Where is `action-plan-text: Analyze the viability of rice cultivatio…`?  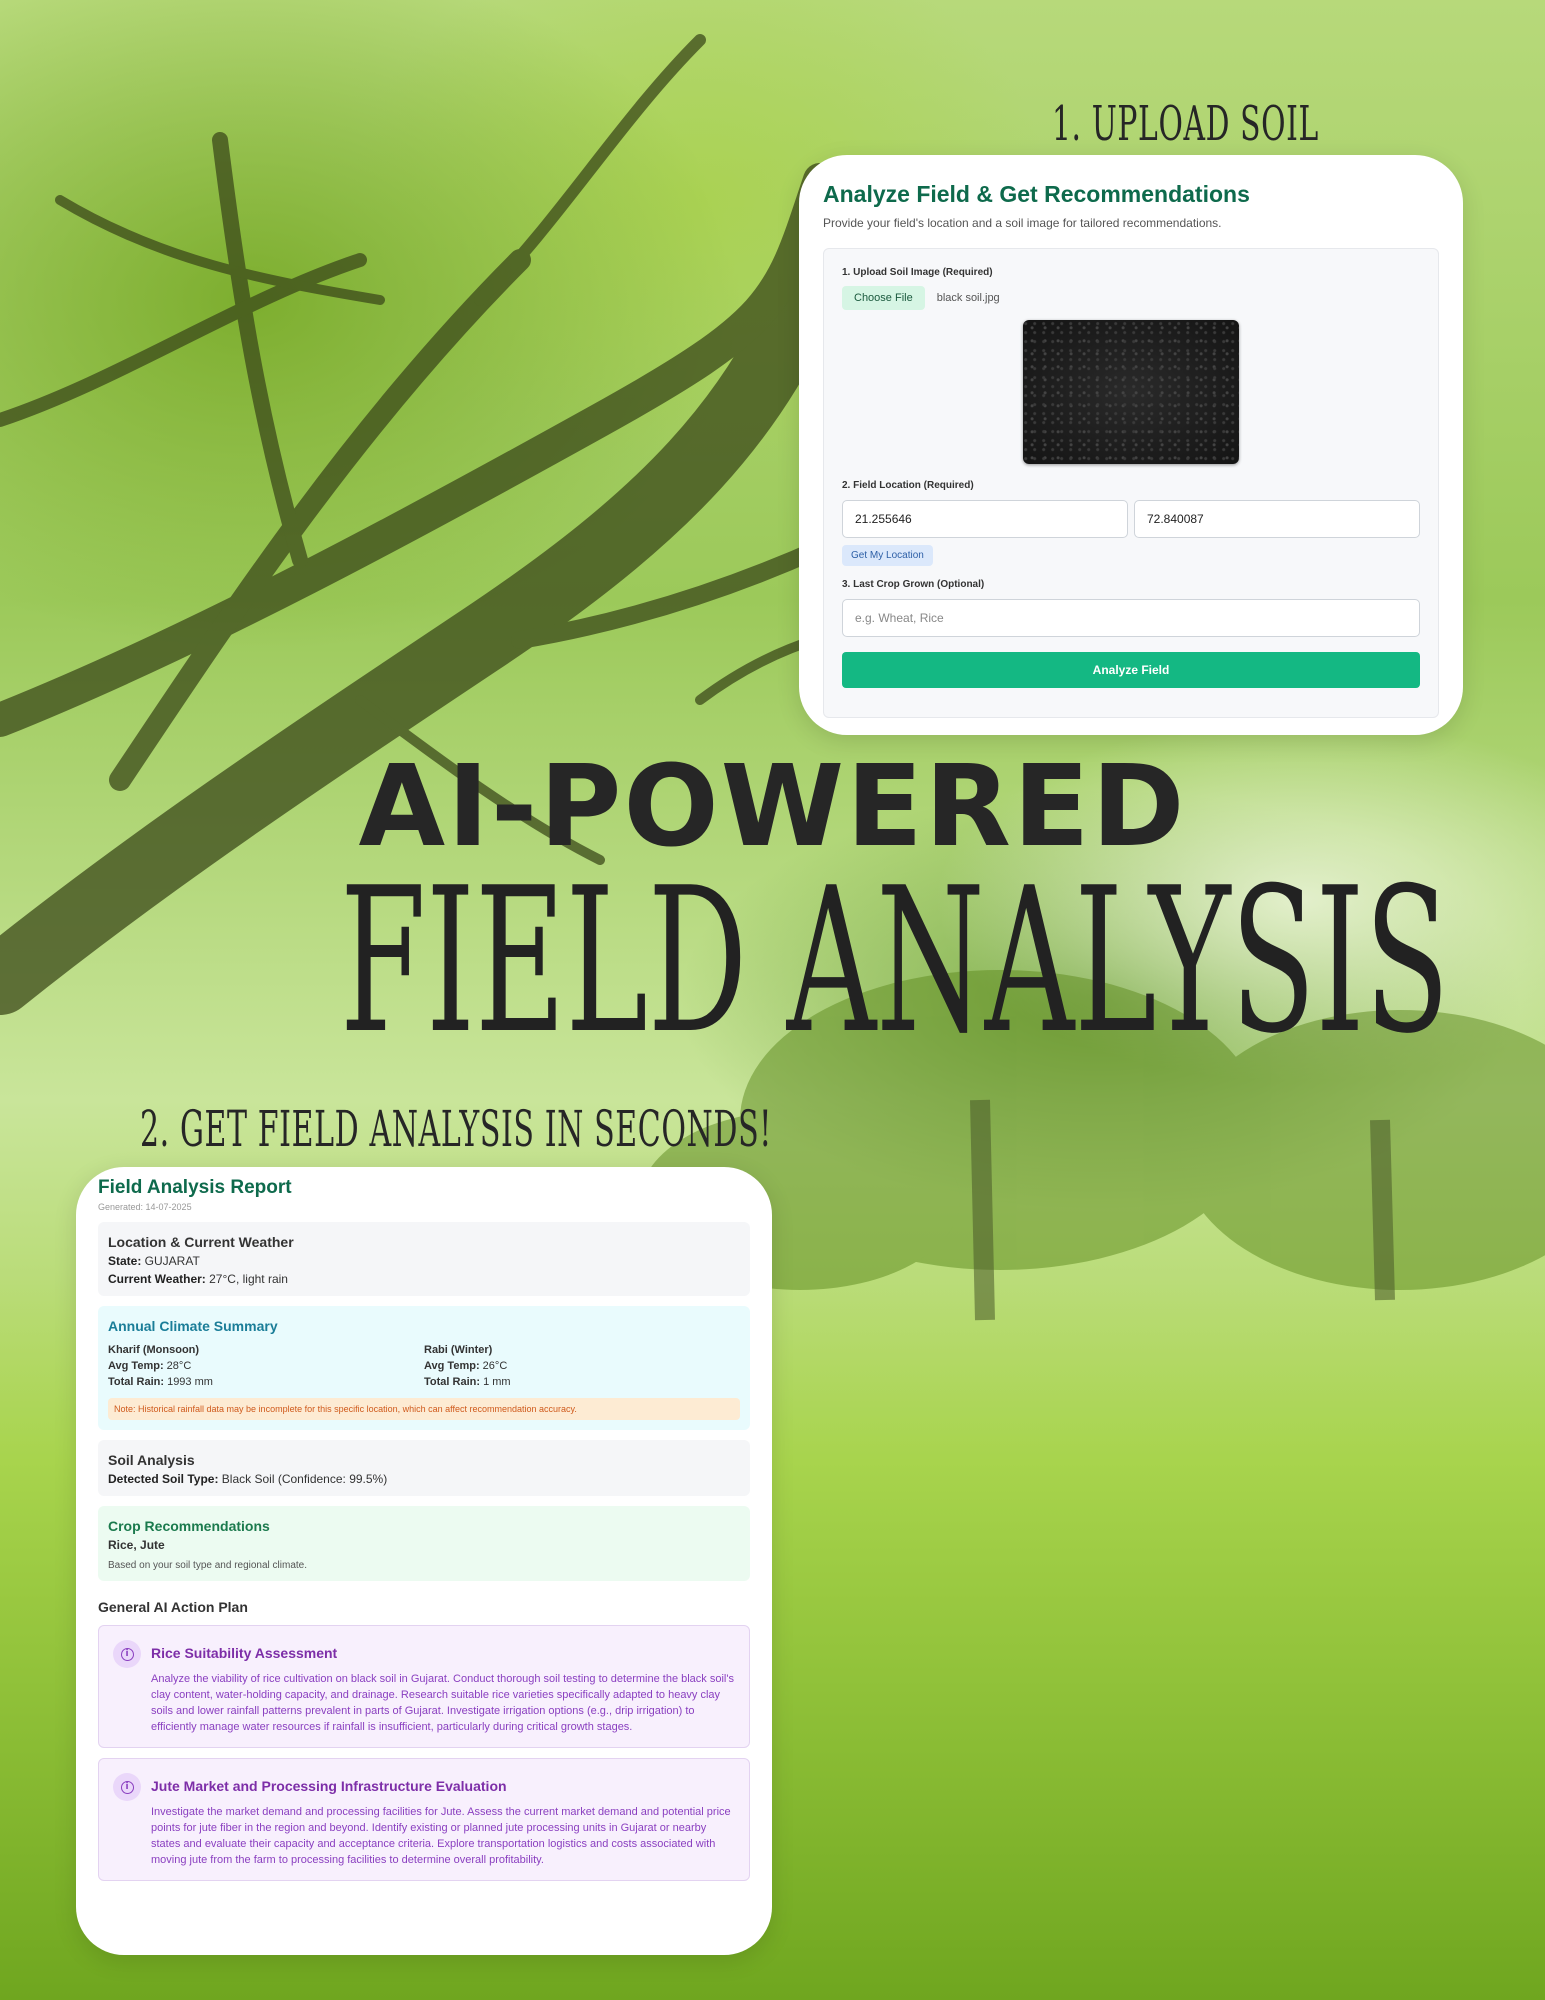
action-plan-text: Analyze the viability of rice cultivatio… is located at coordinates (442, 1703).